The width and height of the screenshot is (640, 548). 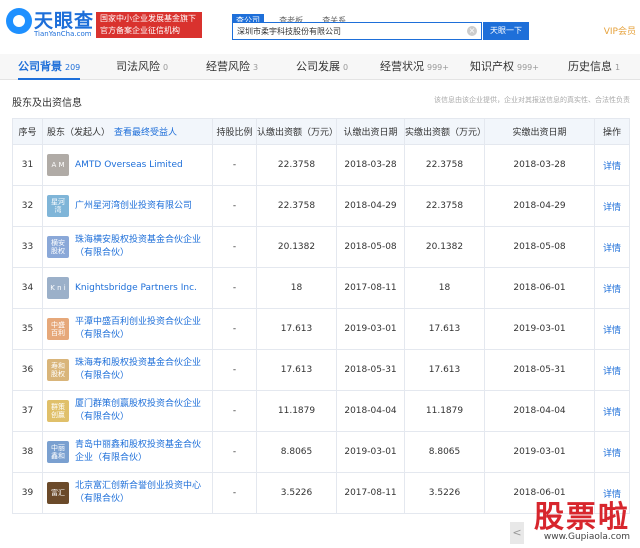 I want to click on search-box: ×, so click(x=357, y=31).